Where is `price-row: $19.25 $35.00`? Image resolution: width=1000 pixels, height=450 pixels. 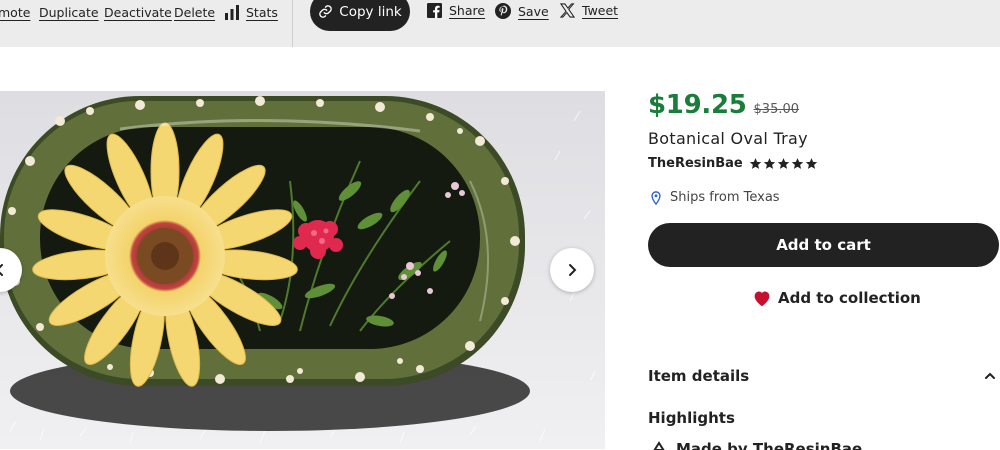
price-row: $19.25 $35.00 is located at coordinates (723, 105).